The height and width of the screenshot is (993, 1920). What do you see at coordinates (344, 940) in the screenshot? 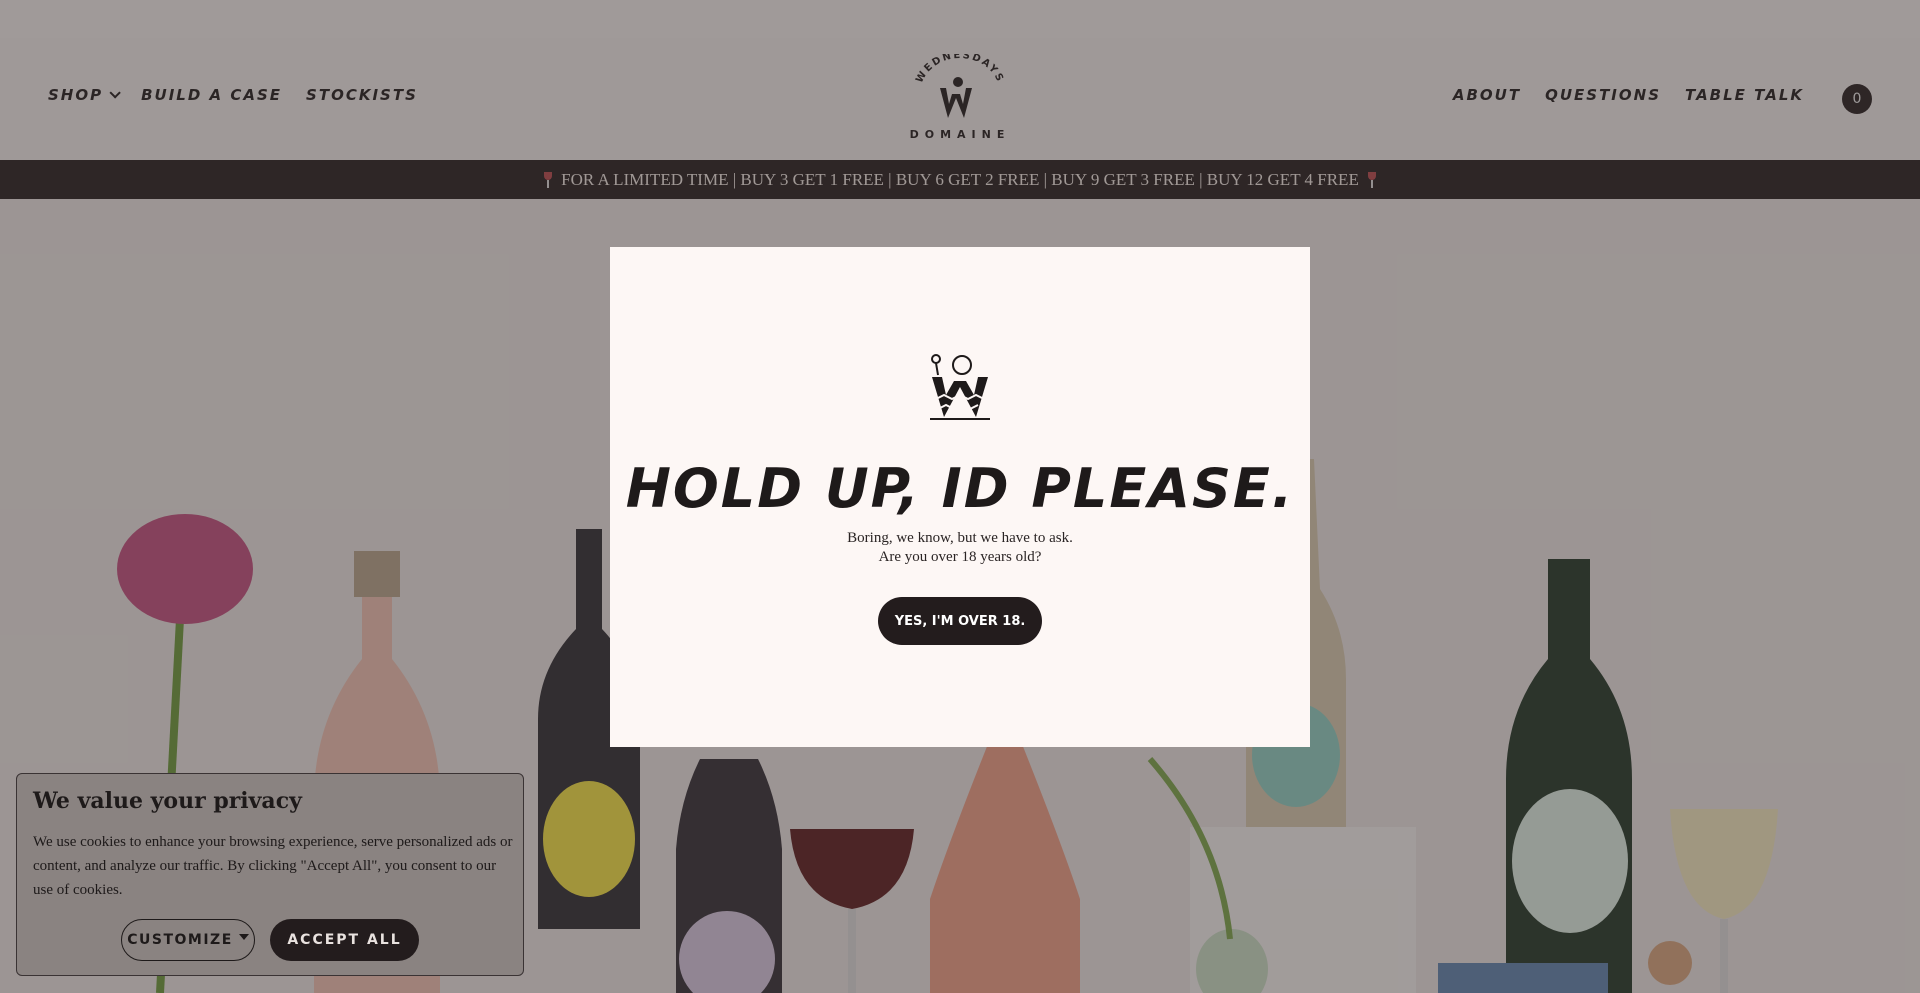
I see `accept-all-button: ACCEPT ALL` at bounding box center [344, 940].